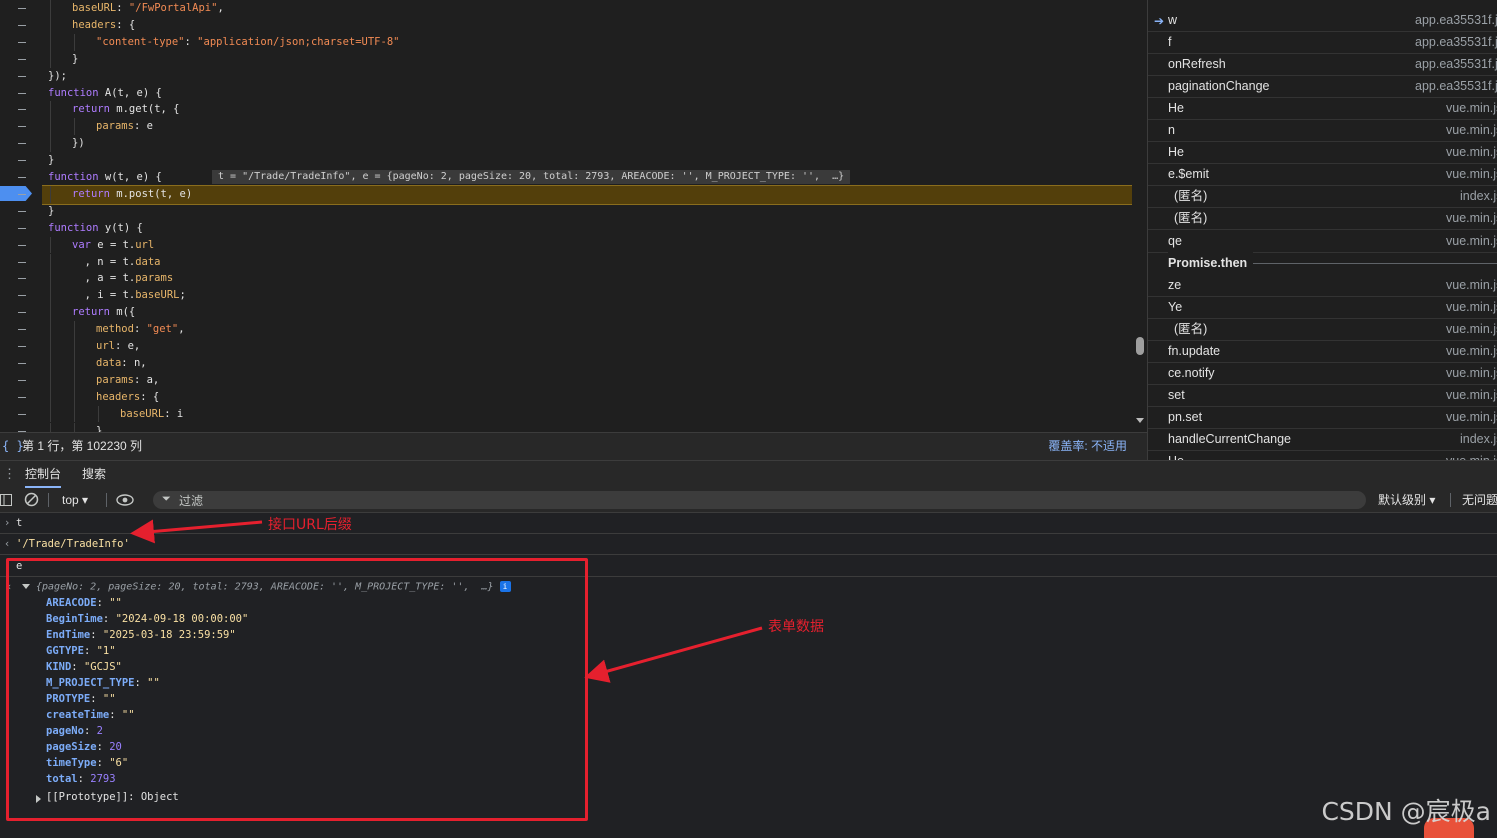  I want to click on context-selector: top ▾, so click(75, 500).